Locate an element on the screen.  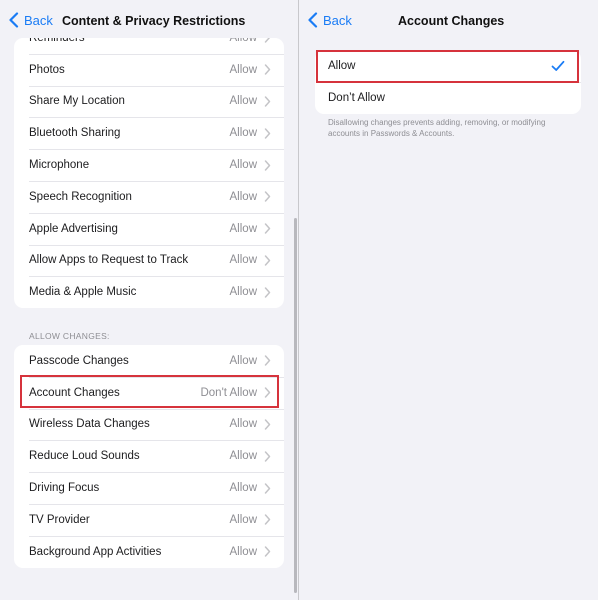
settings-row-share-my-location: Share My Location Allow is located at coordinates (149, 101).